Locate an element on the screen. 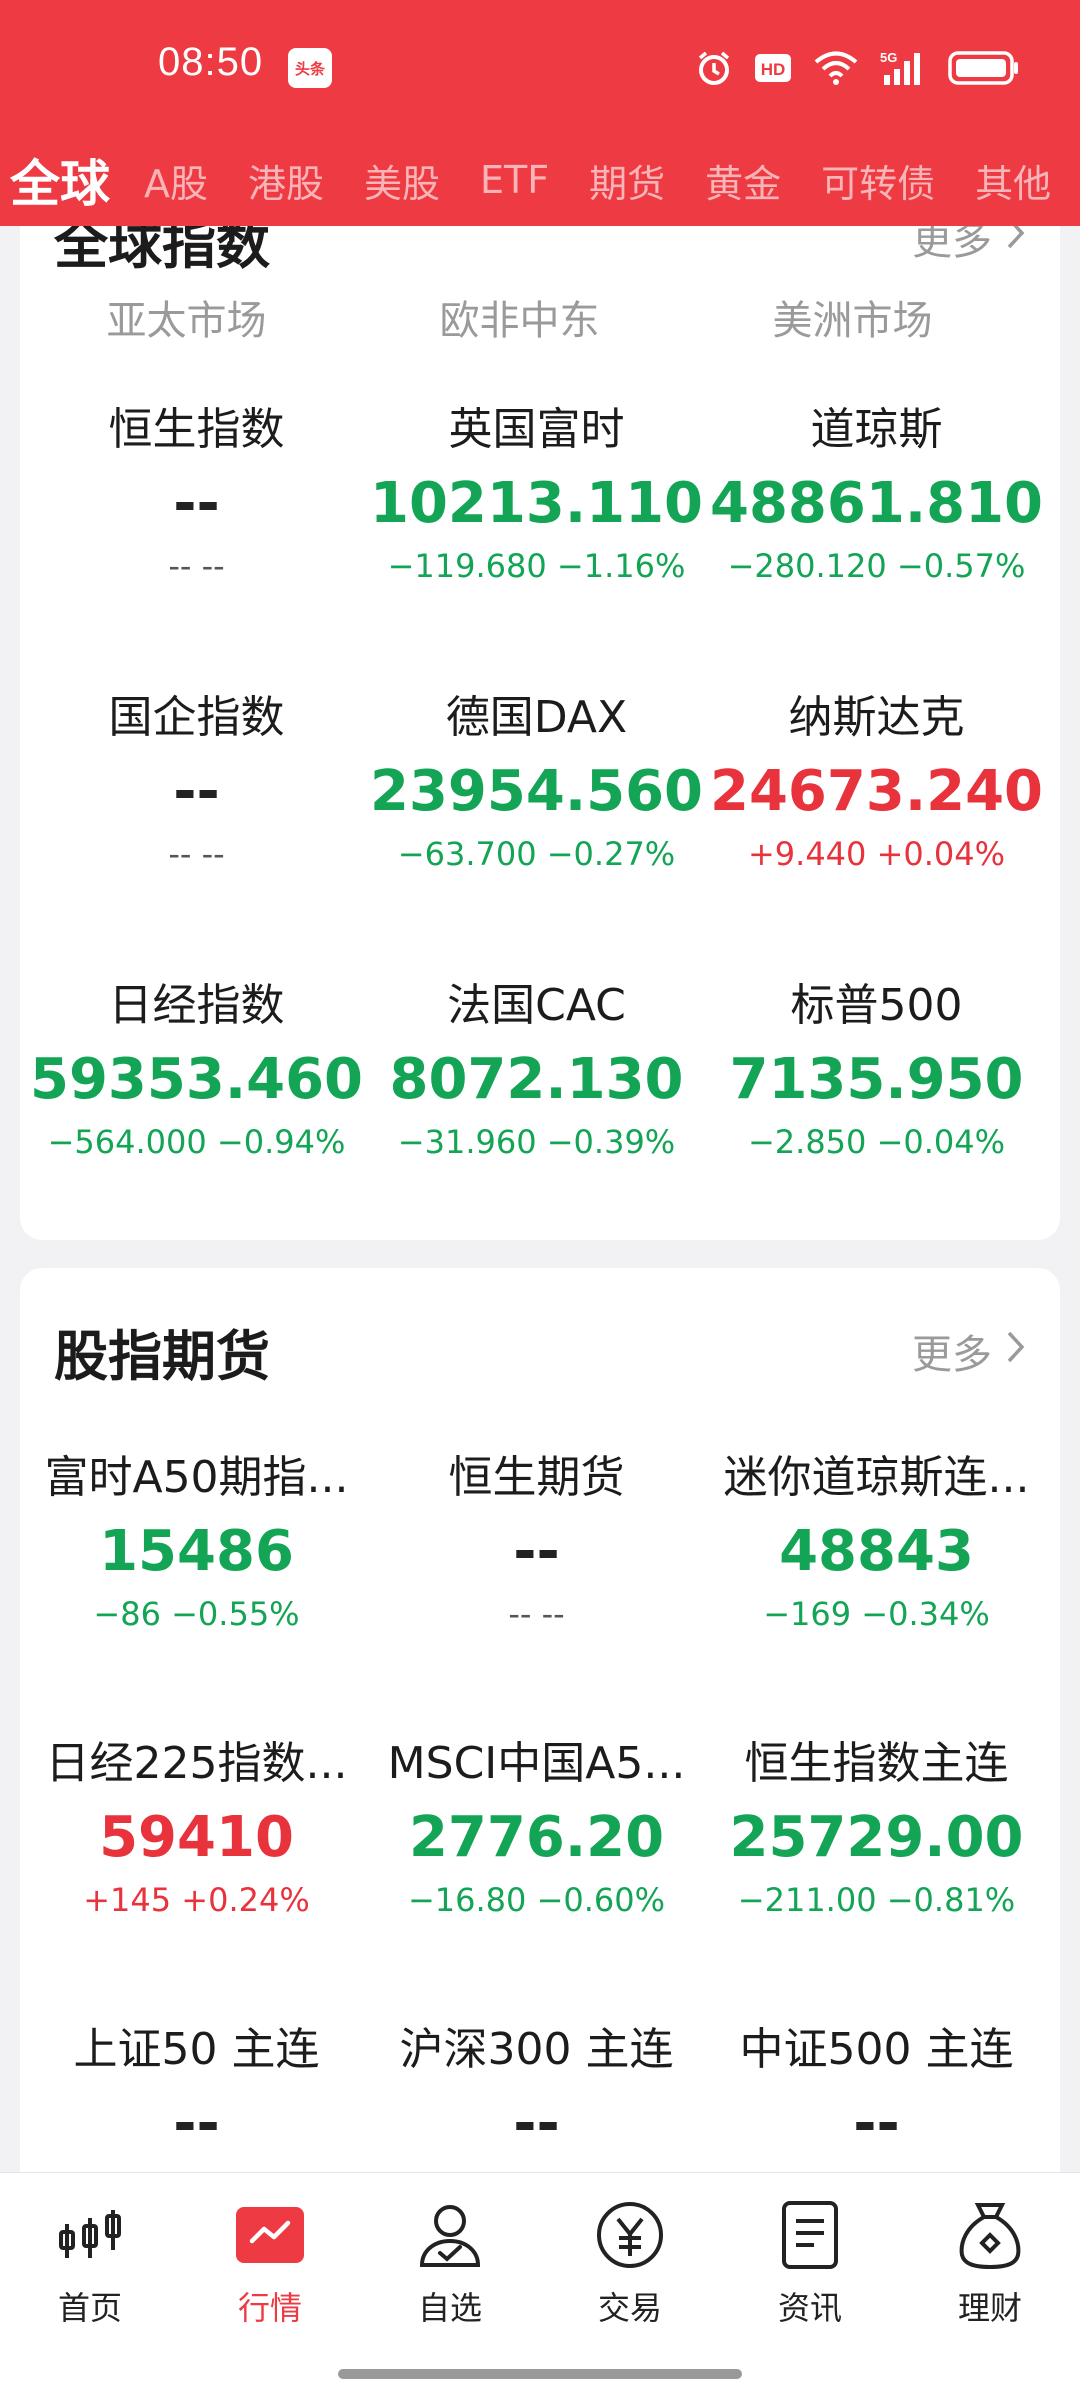  region-americas: 美洲市场 is located at coordinates (852, 317).